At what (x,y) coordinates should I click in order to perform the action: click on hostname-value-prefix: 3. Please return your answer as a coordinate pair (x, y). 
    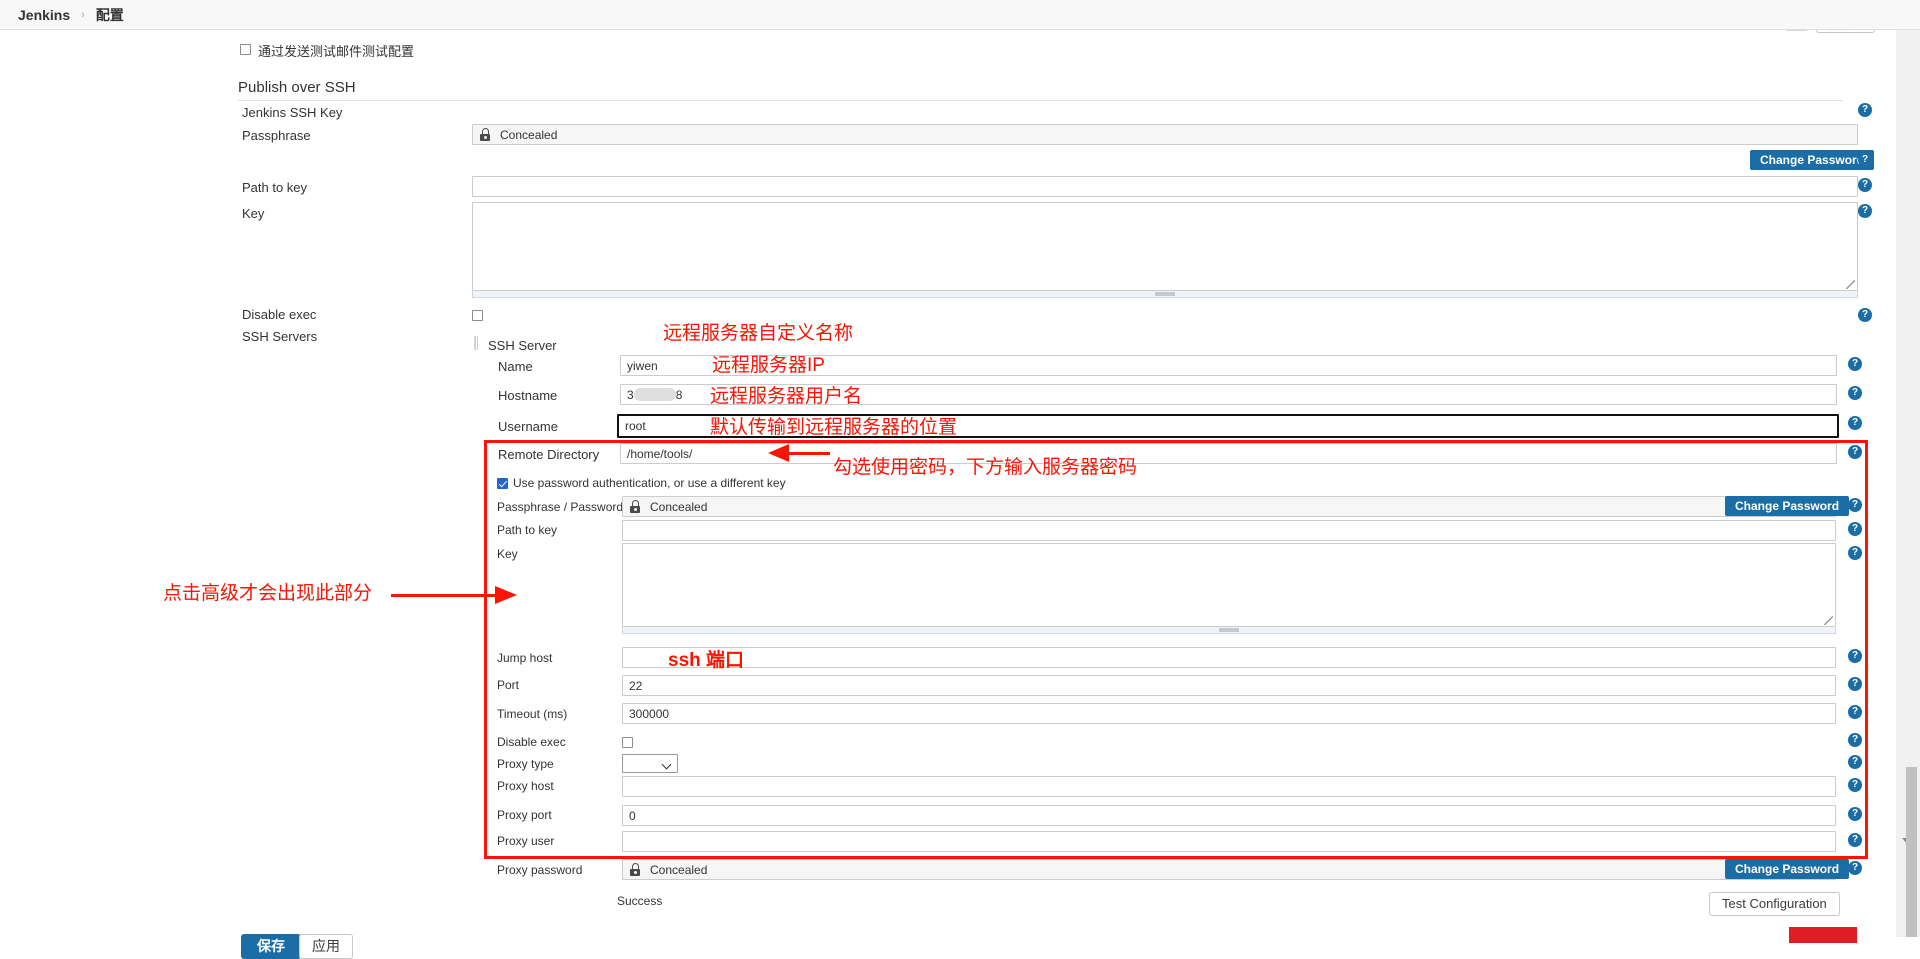
    Looking at the image, I should click on (630, 395).